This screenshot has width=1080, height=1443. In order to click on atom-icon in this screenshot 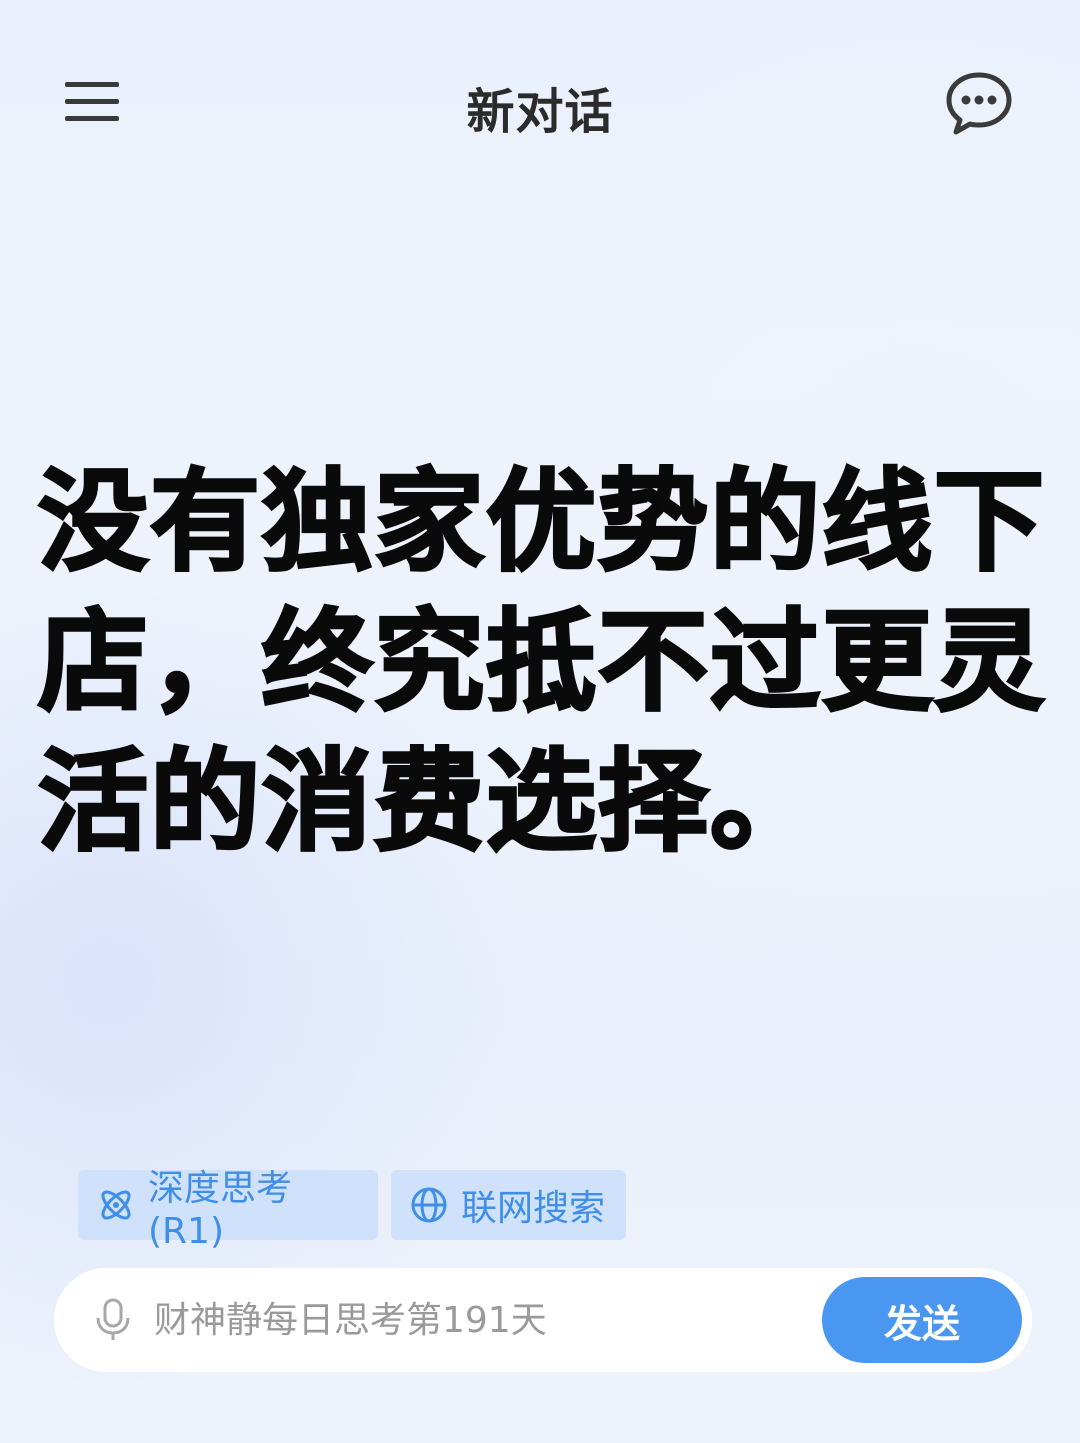, I will do `click(116, 1205)`.